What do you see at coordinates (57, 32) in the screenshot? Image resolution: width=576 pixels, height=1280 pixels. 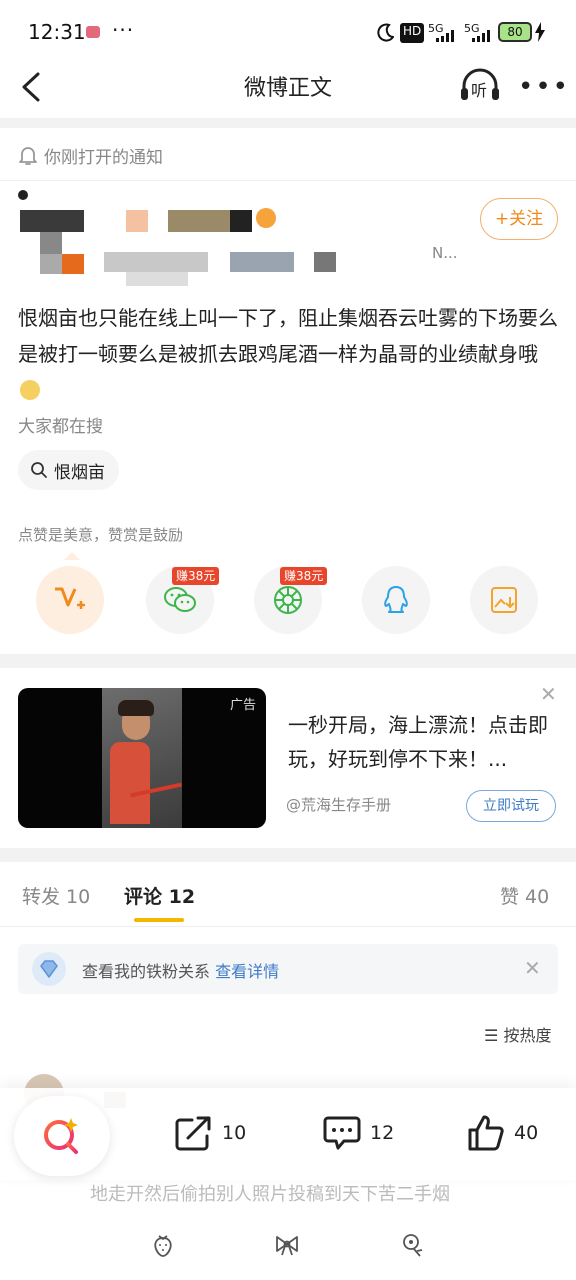 I see `status-time: 12:31` at bounding box center [57, 32].